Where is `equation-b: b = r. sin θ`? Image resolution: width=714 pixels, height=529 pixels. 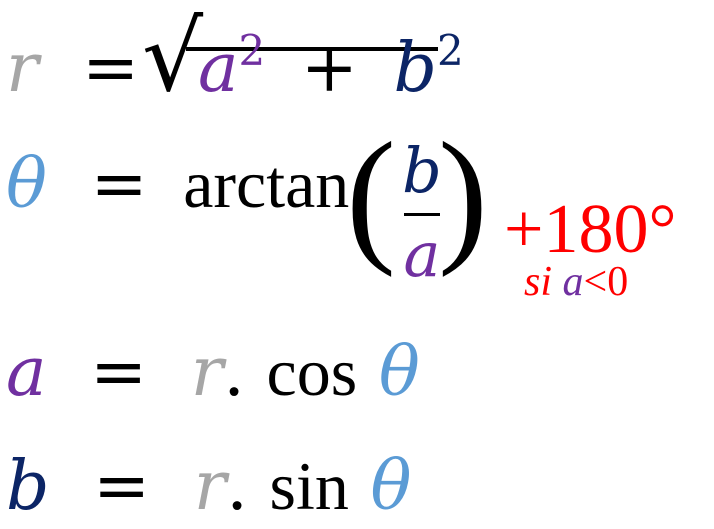 equation-b: b = r. sin θ is located at coordinates (208, 486).